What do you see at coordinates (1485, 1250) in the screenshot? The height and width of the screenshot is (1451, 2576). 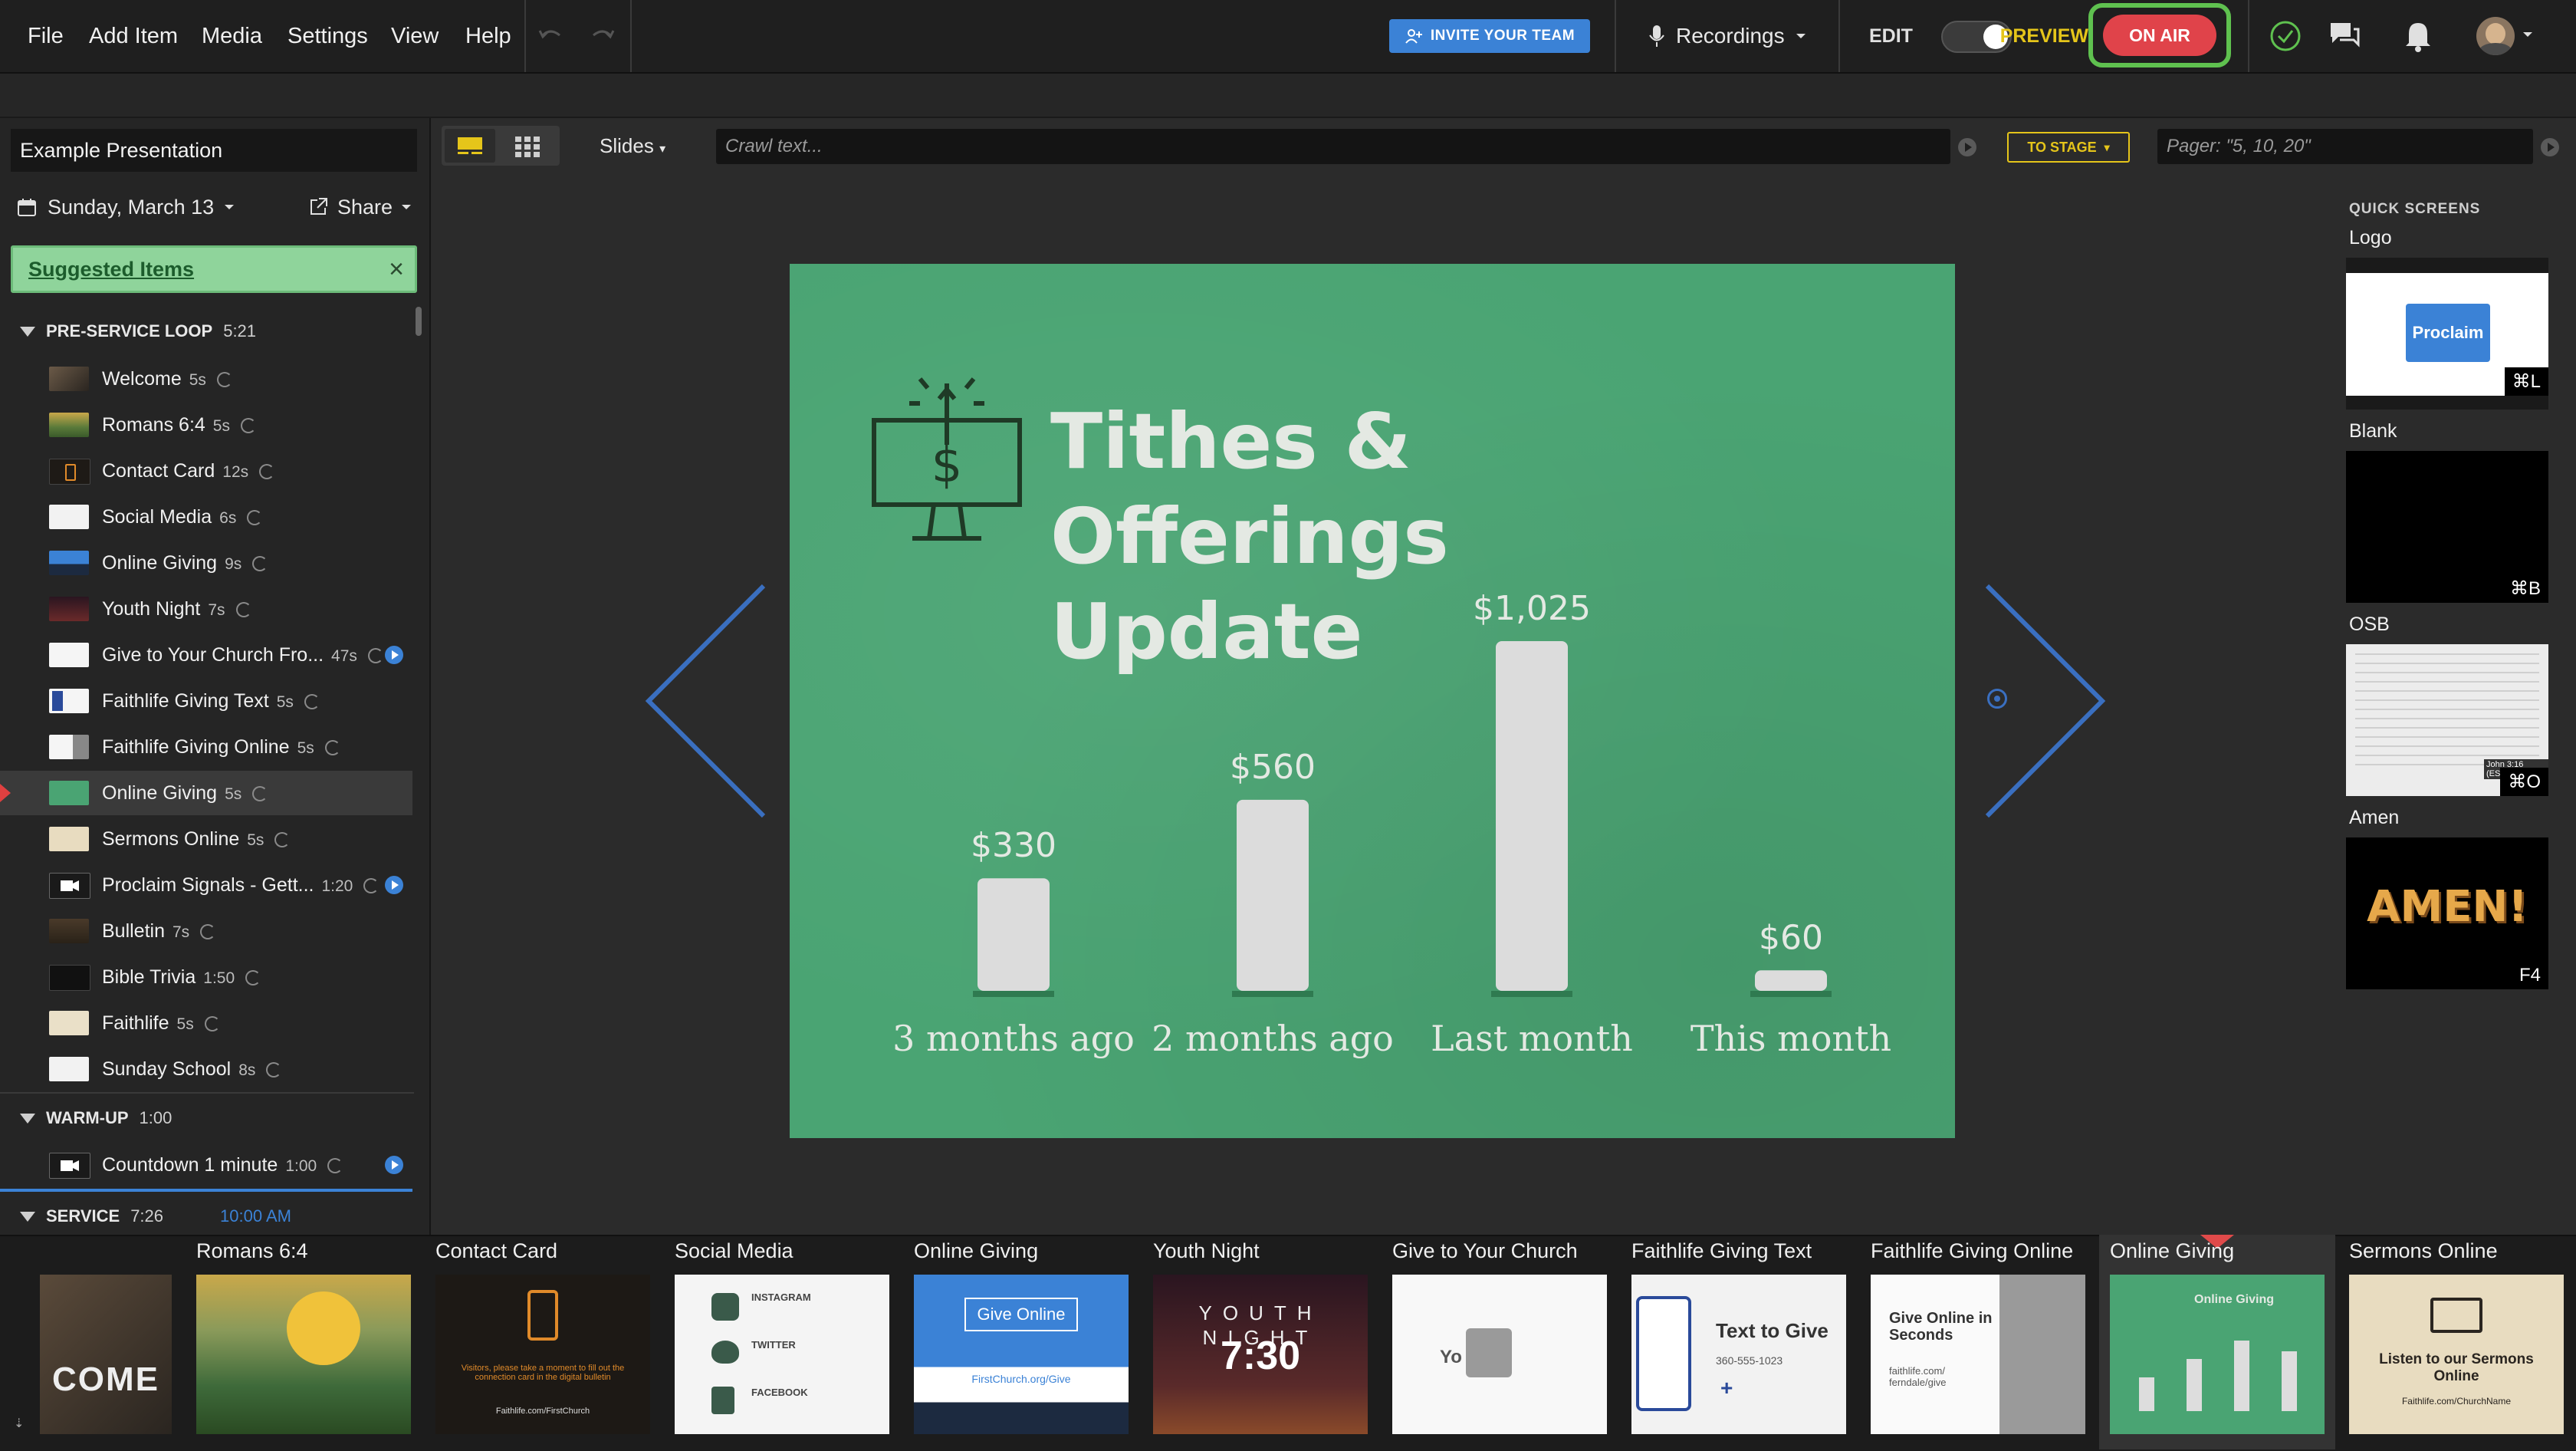 I see `filmstrip-label: Give to Your Church` at bounding box center [1485, 1250].